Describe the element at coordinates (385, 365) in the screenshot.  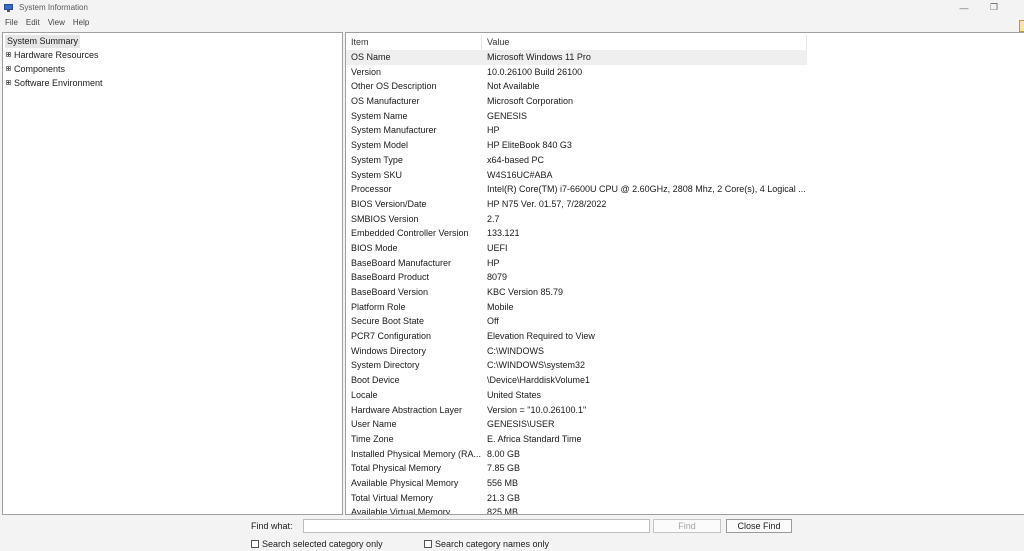
I see `row-item-cell: System Directory` at that location.